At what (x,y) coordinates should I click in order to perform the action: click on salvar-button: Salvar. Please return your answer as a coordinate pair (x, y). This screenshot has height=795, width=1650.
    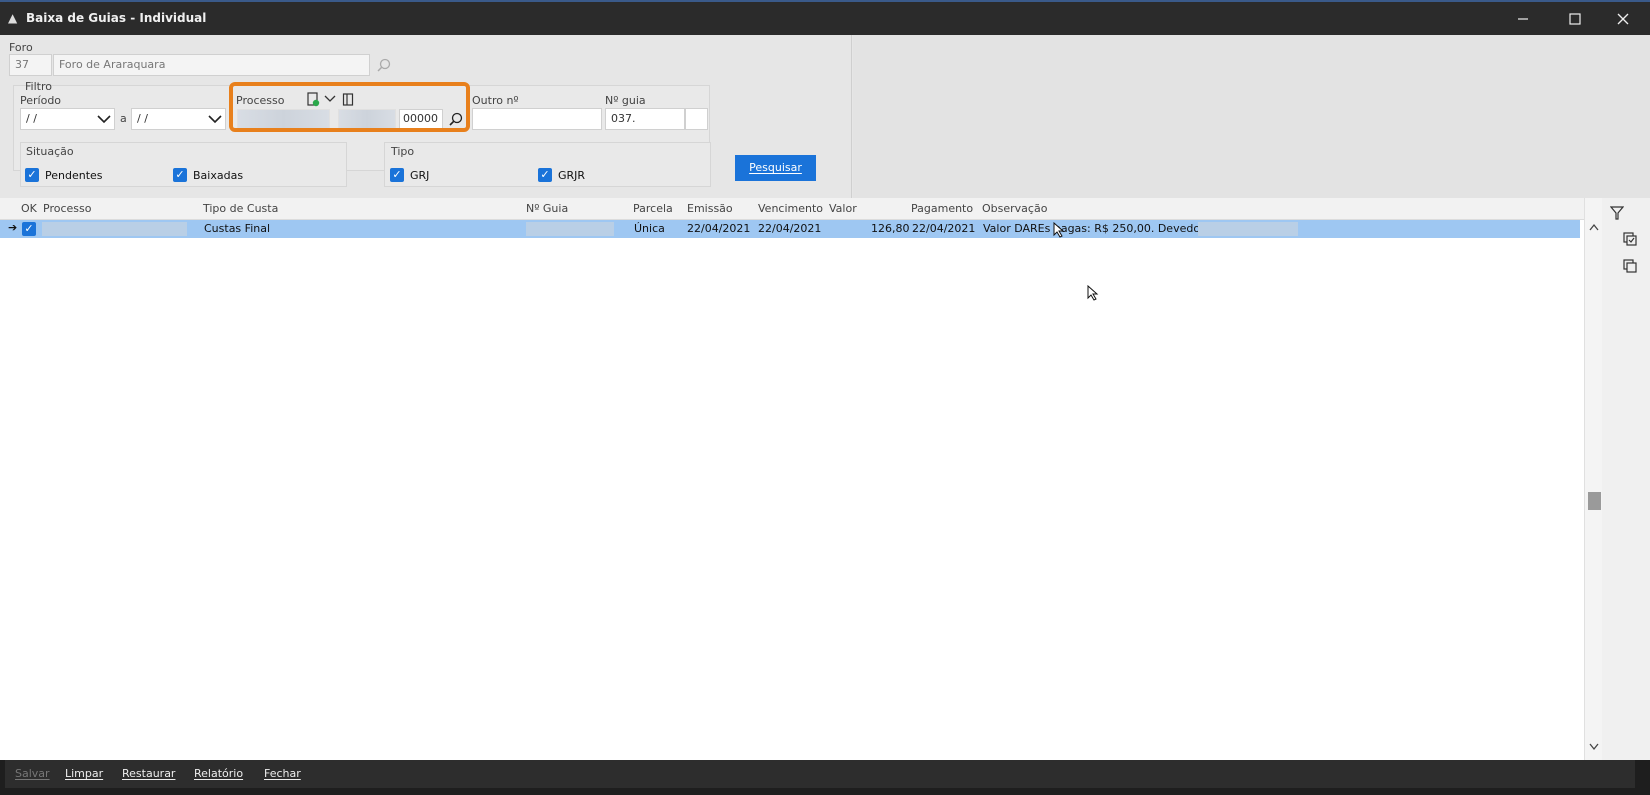
    Looking at the image, I should click on (32, 773).